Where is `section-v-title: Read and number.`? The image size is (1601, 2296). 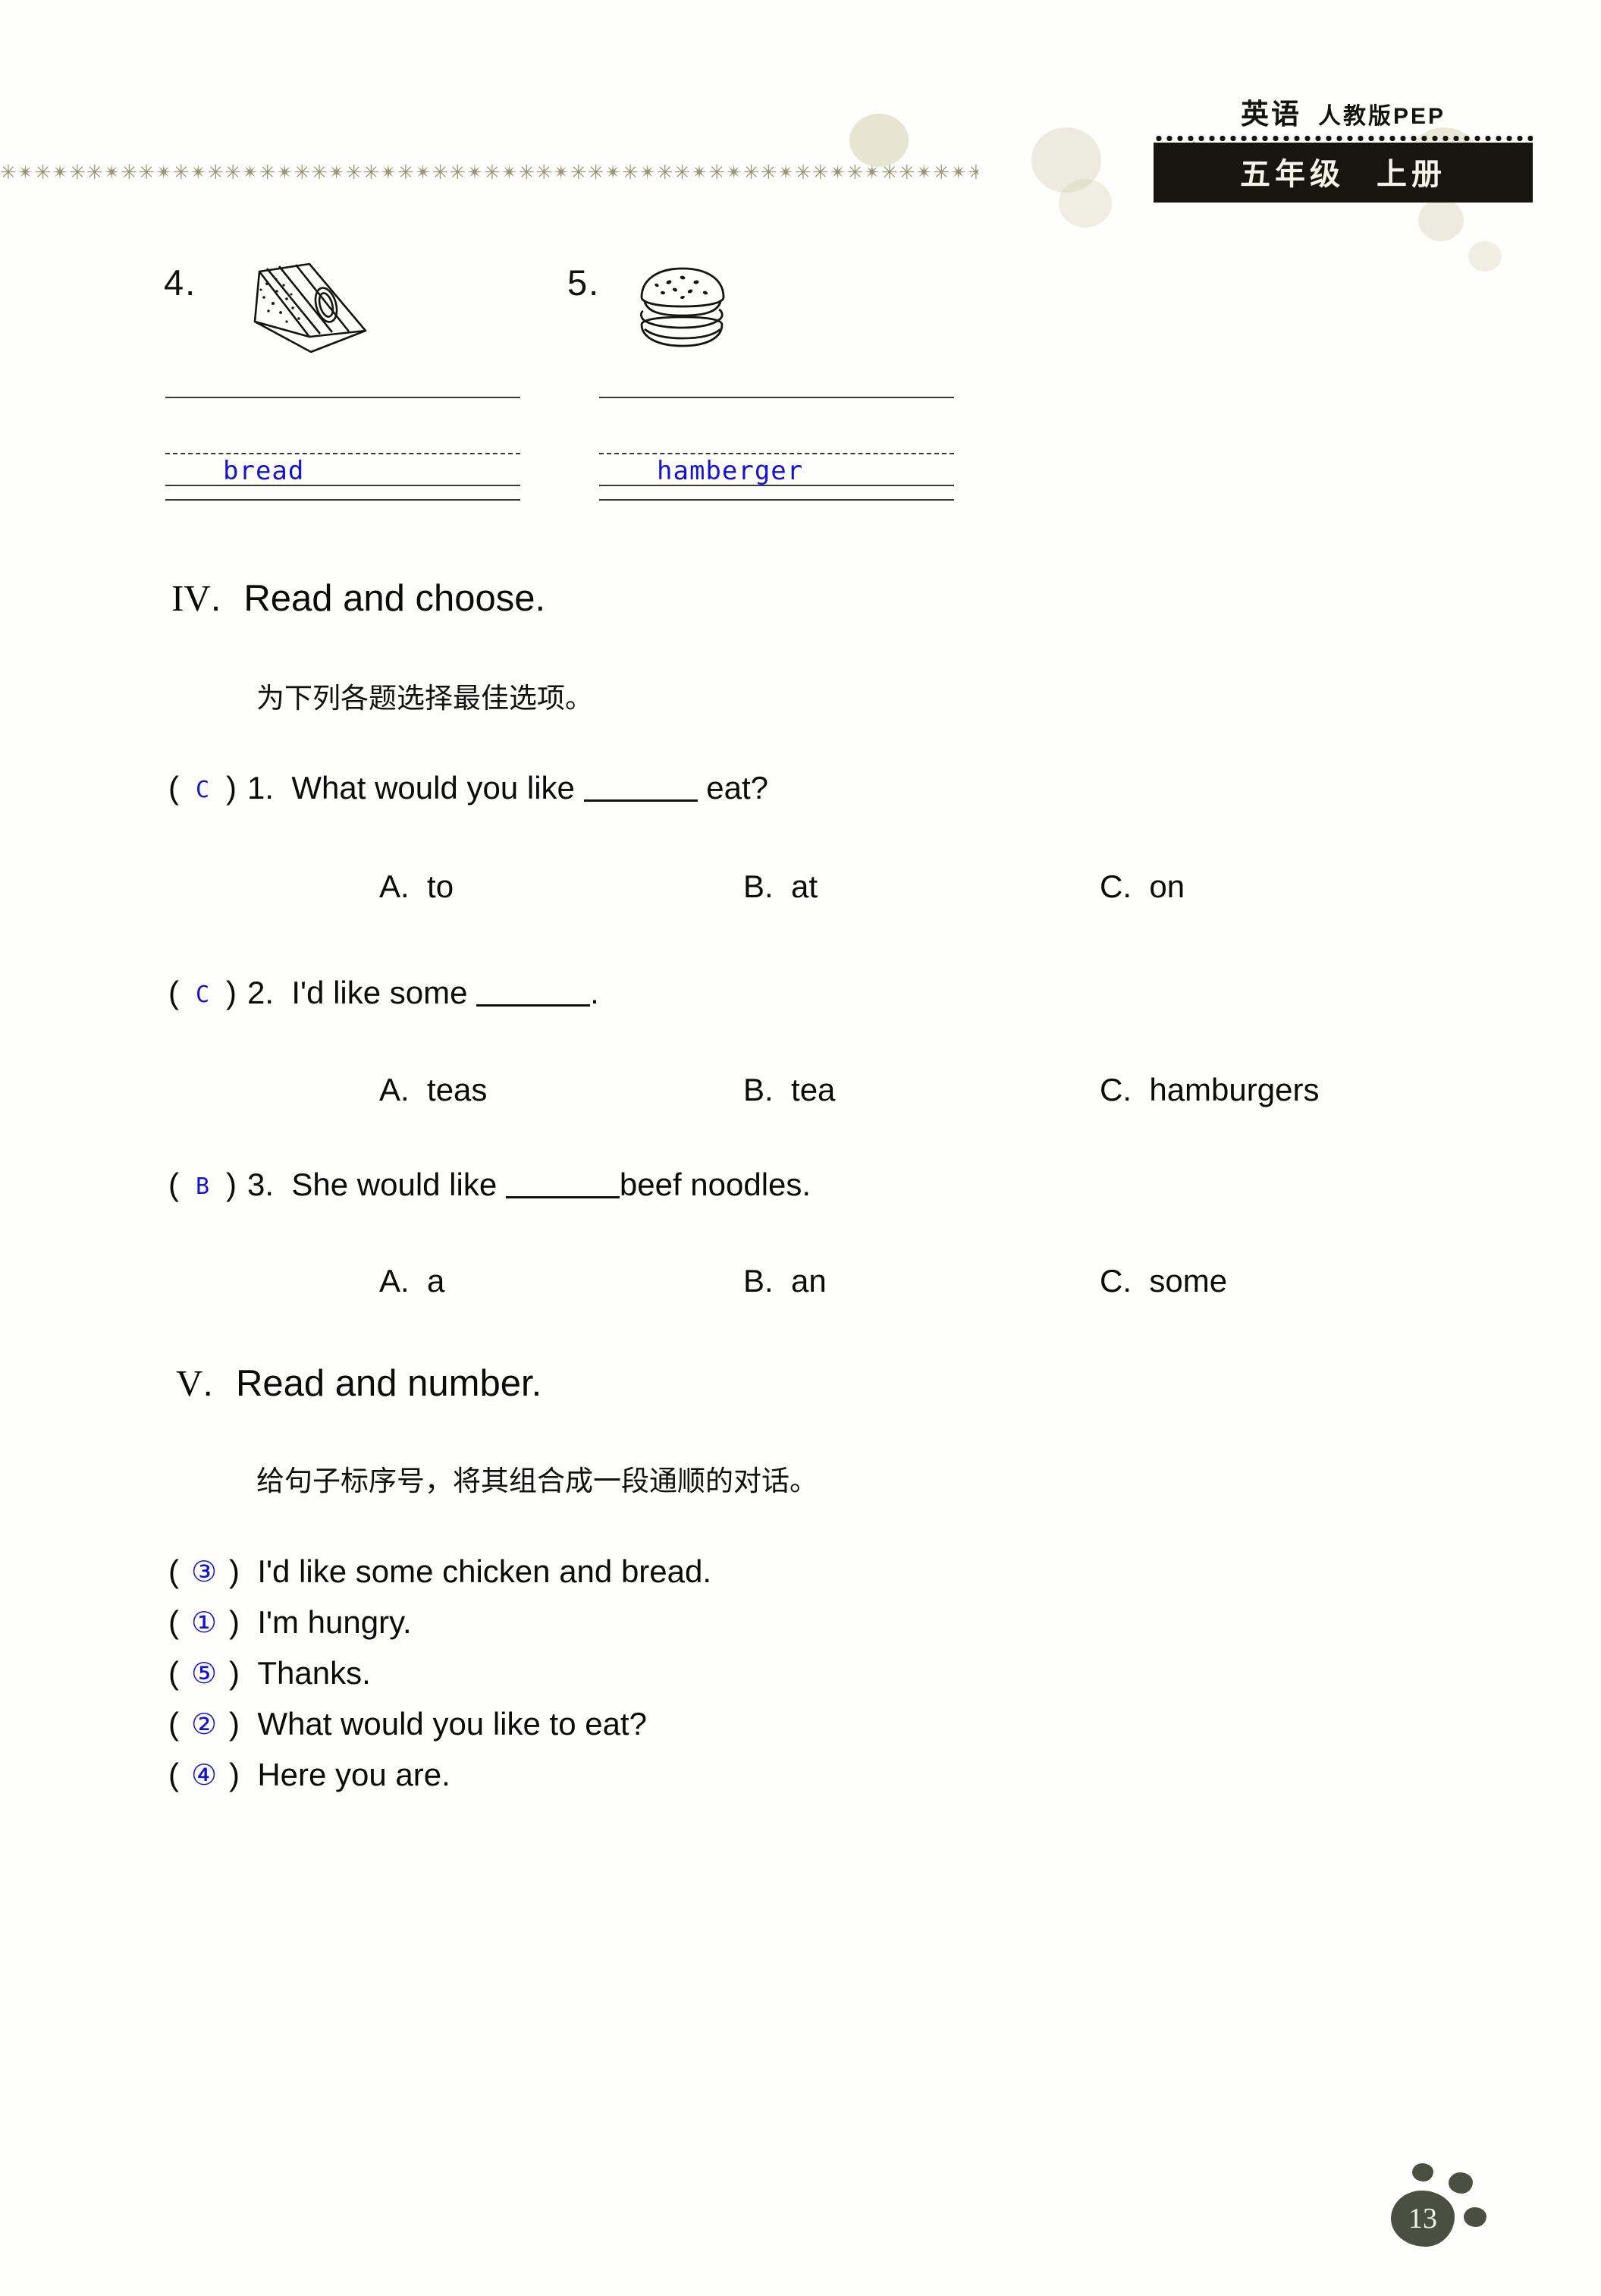 section-v-title: Read and number. is located at coordinates (389, 1383).